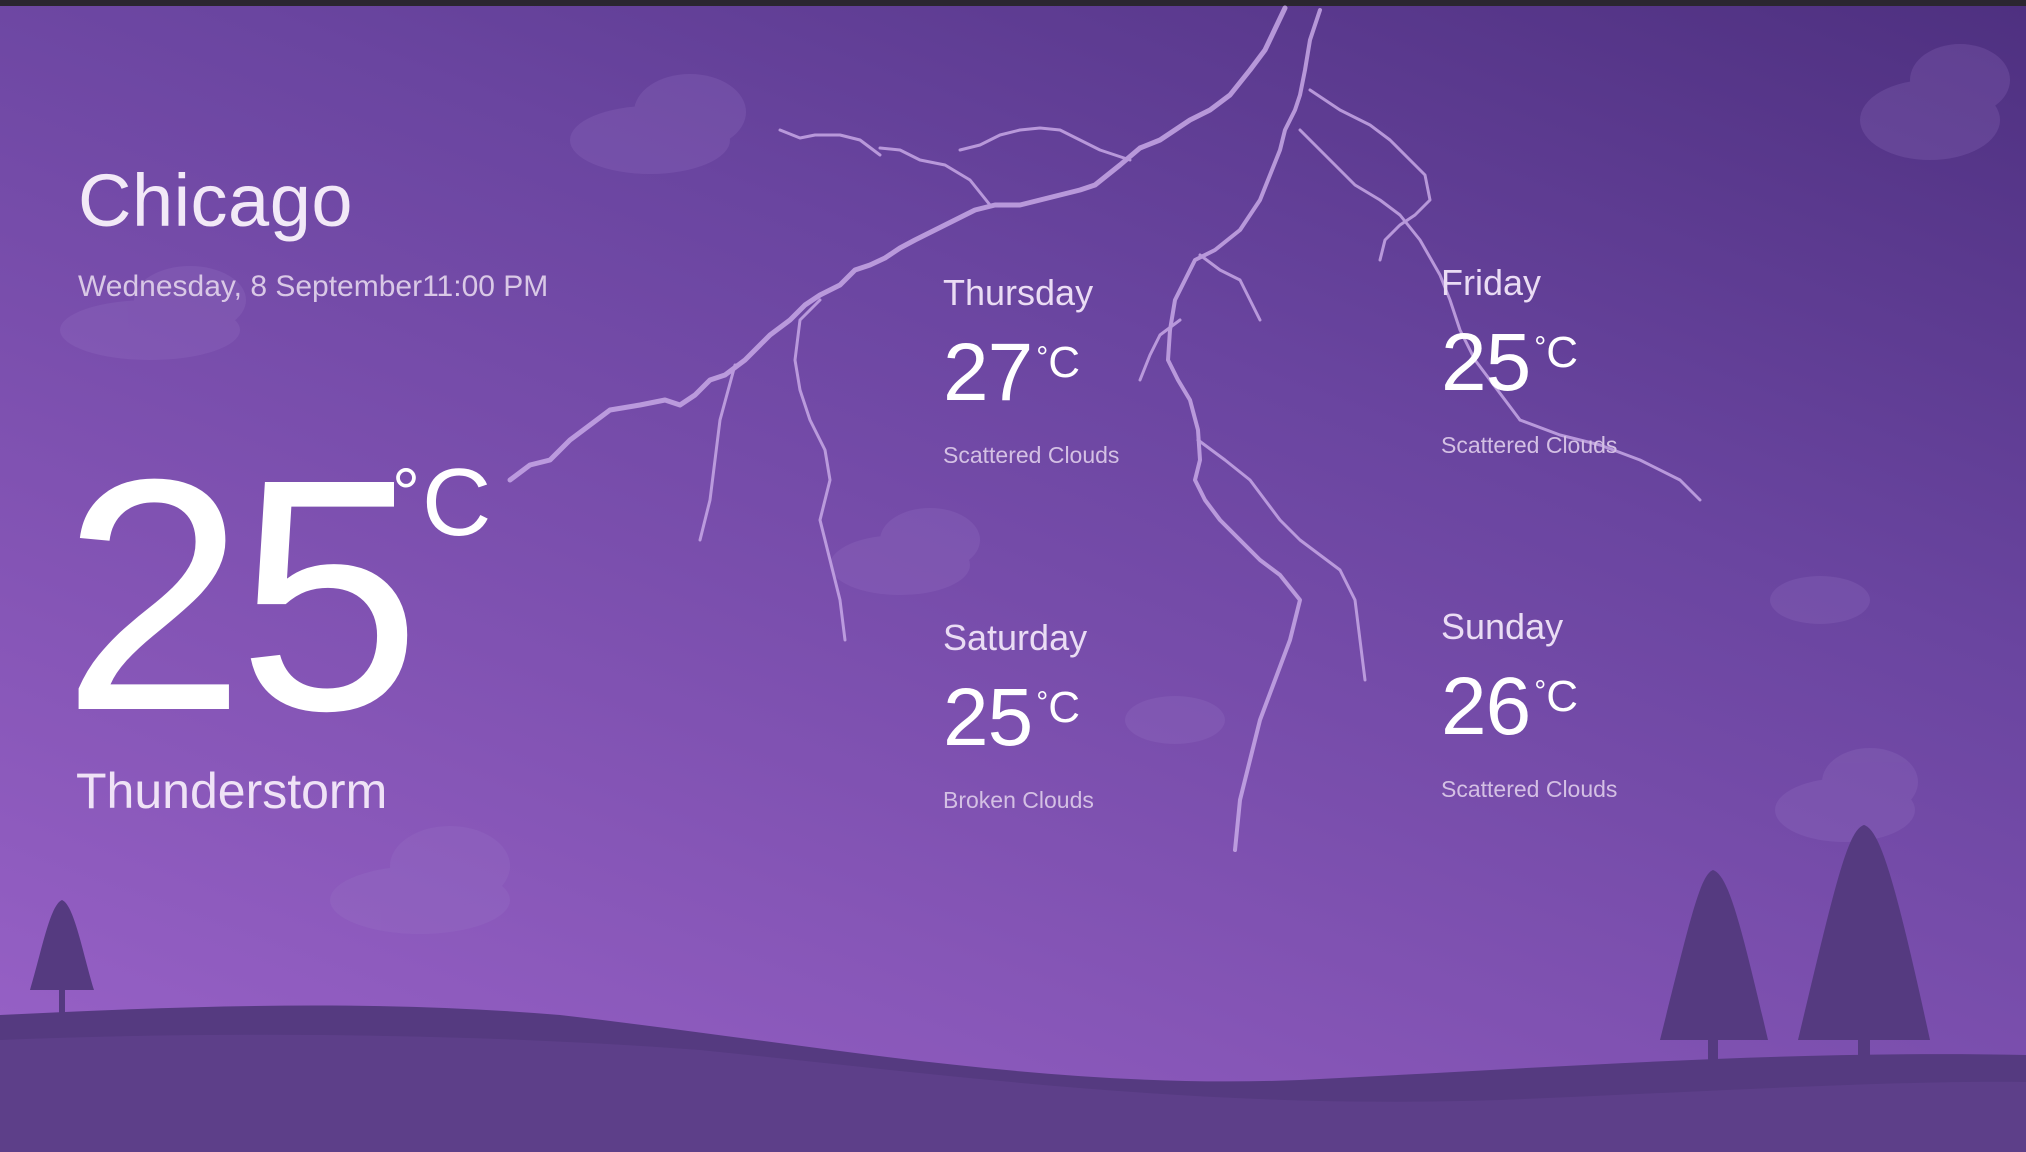 The height and width of the screenshot is (1152, 2026). I want to click on forecast-day-name: Thursday, so click(1018, 292).